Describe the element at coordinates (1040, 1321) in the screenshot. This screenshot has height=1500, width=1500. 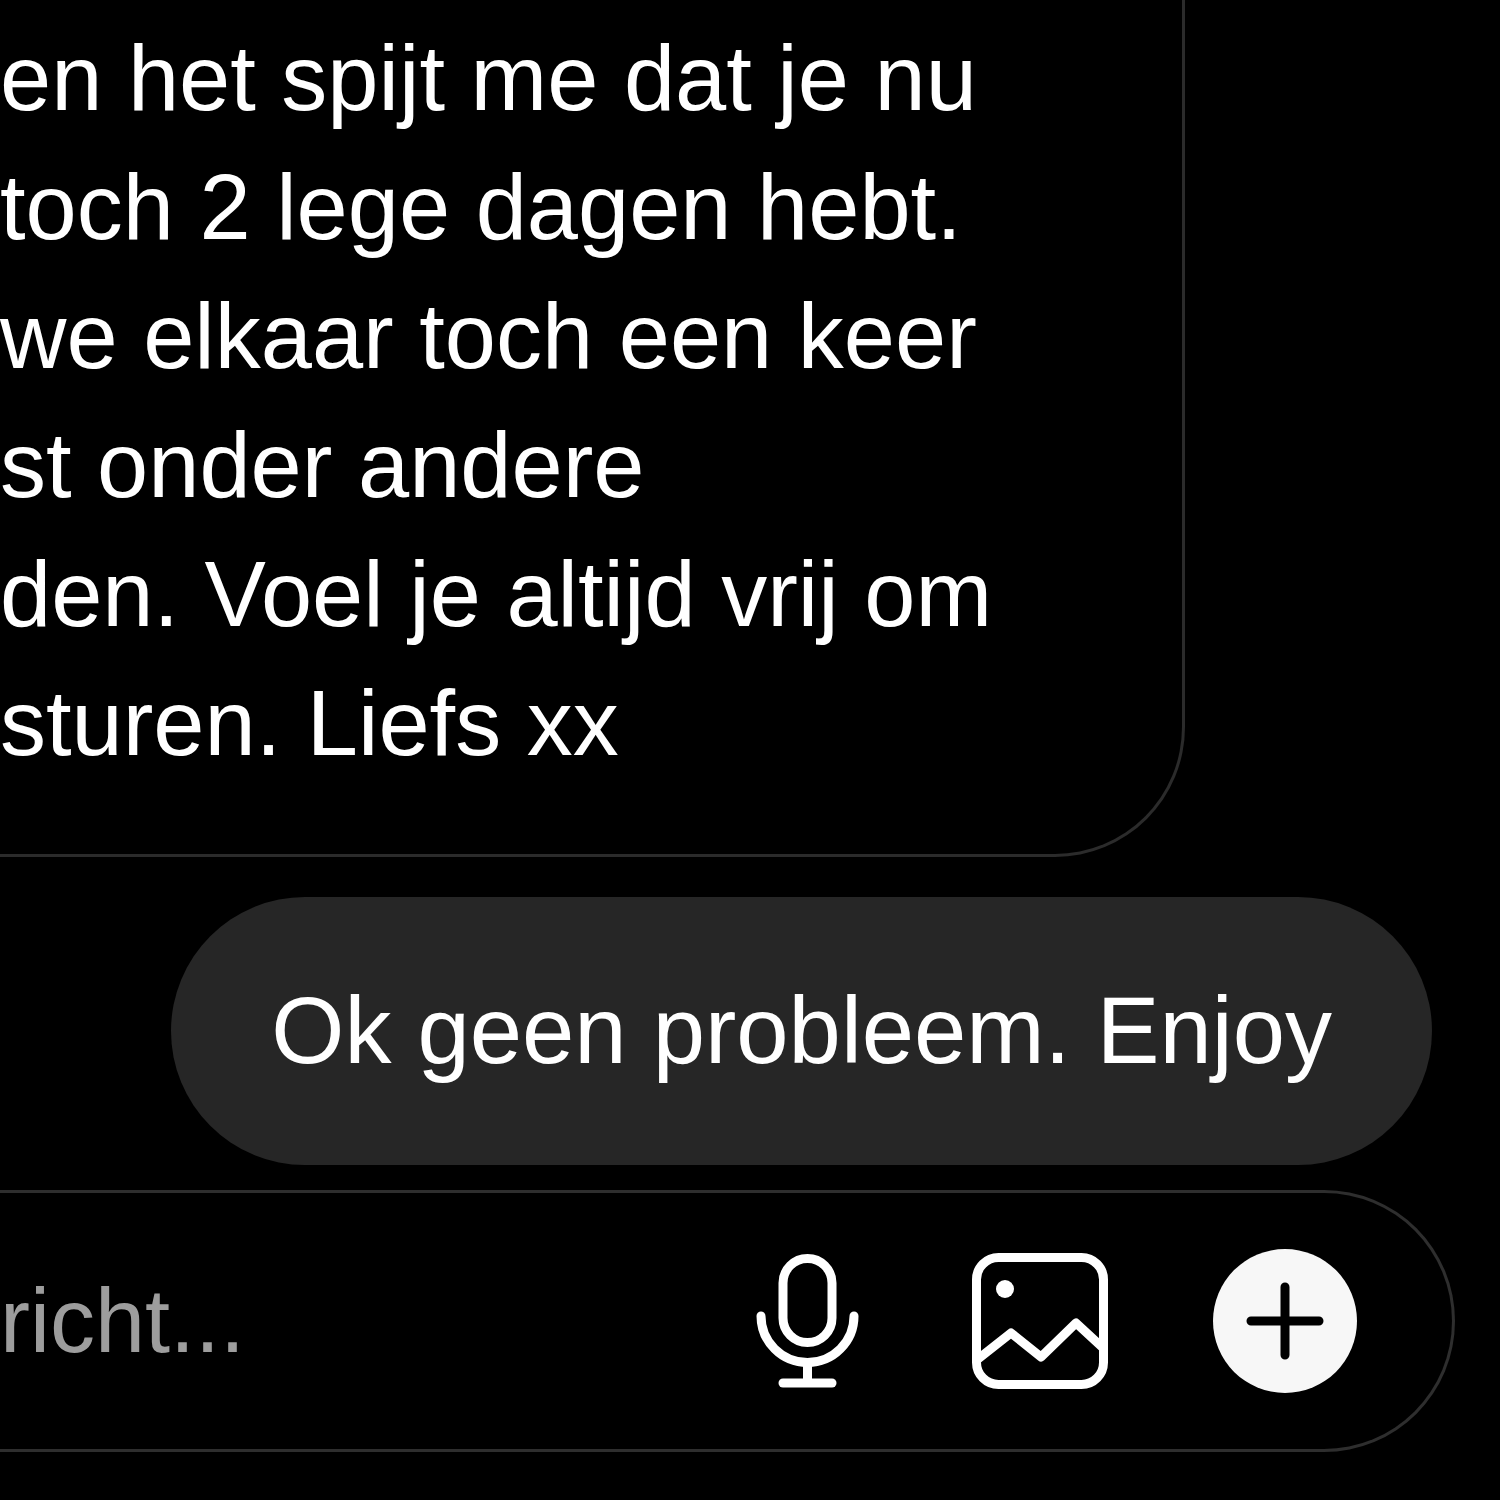
I see `image-icon` at that location.